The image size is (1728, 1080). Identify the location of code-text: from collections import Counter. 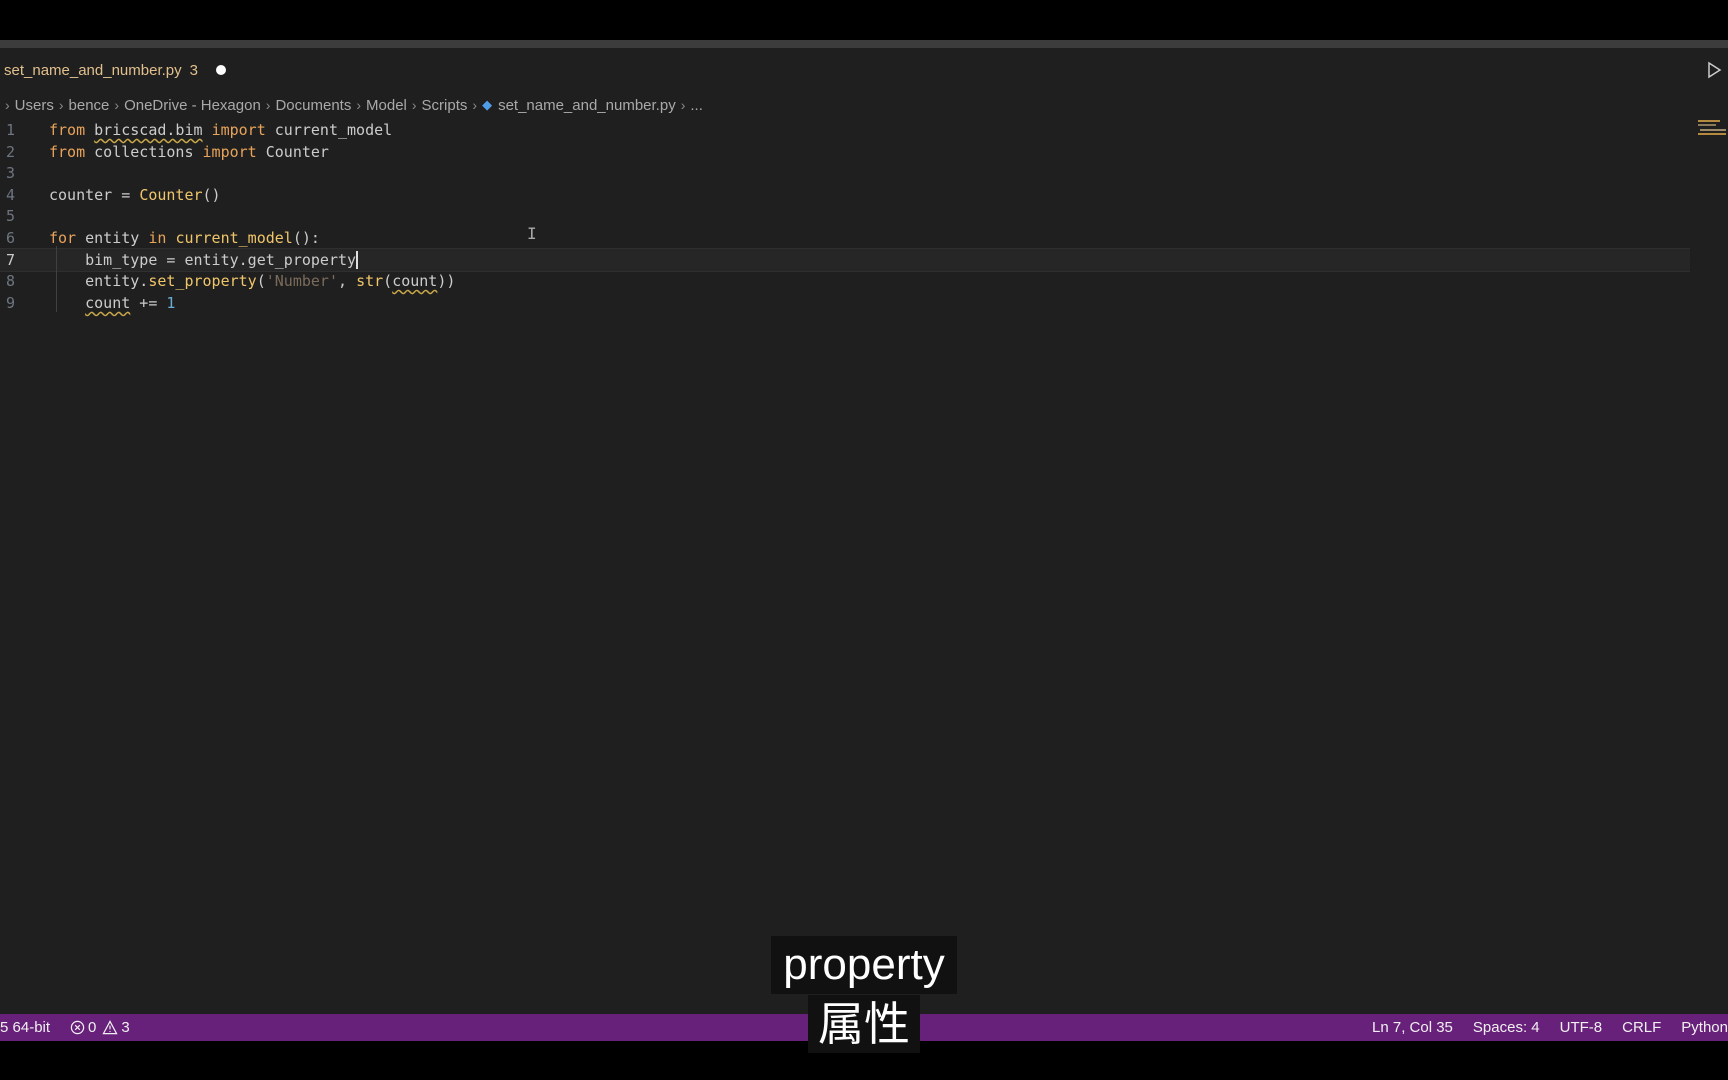
(189, 152).